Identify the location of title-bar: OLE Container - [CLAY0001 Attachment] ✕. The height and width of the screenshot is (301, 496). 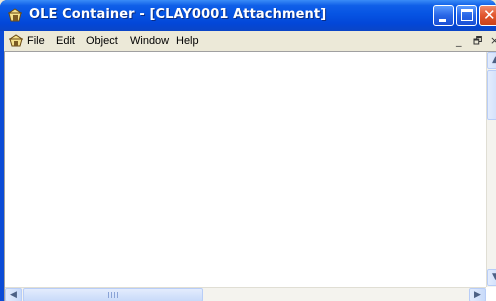
(248, 15).